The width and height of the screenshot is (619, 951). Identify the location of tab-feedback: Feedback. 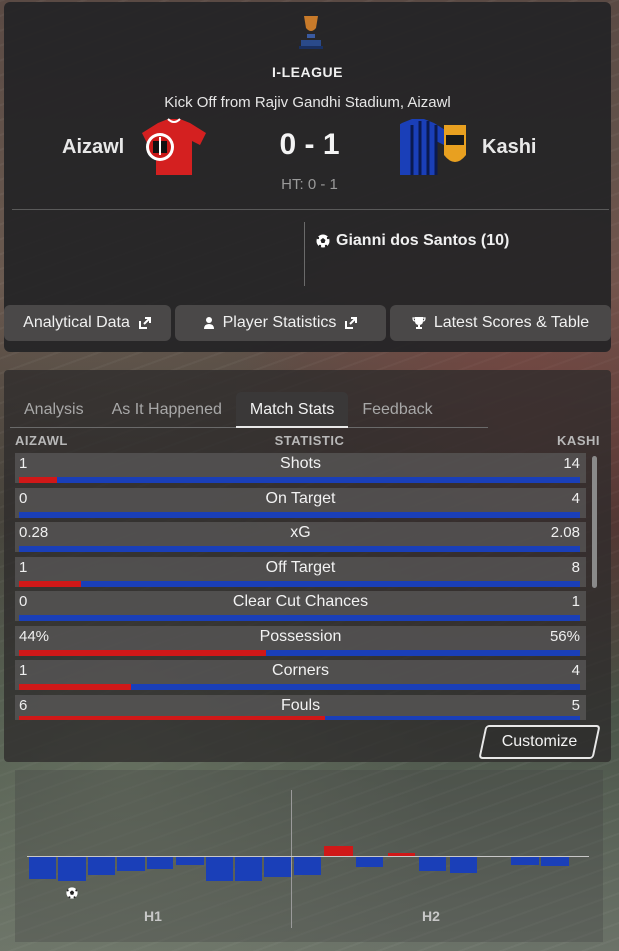
(397, 410).